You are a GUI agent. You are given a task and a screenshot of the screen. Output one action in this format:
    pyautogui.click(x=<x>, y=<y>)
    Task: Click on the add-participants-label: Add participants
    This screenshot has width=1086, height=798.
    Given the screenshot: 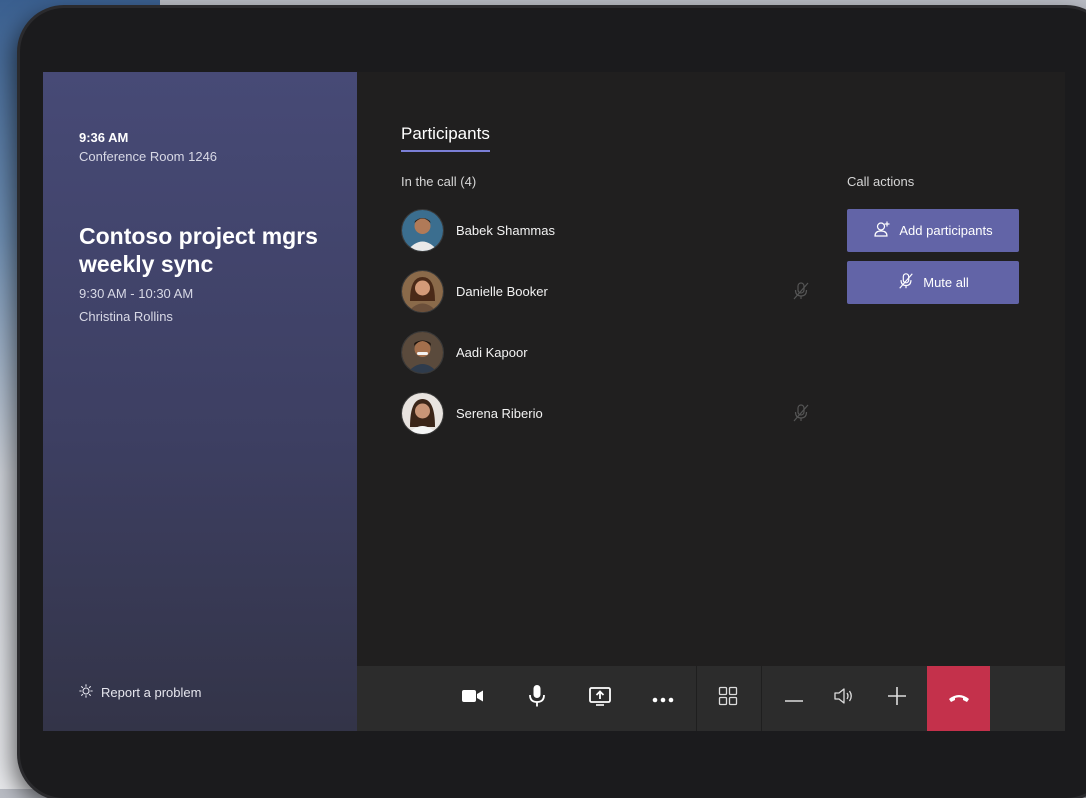 What is the action you would take?
    pyautogui.click(x=946, y=230)
    